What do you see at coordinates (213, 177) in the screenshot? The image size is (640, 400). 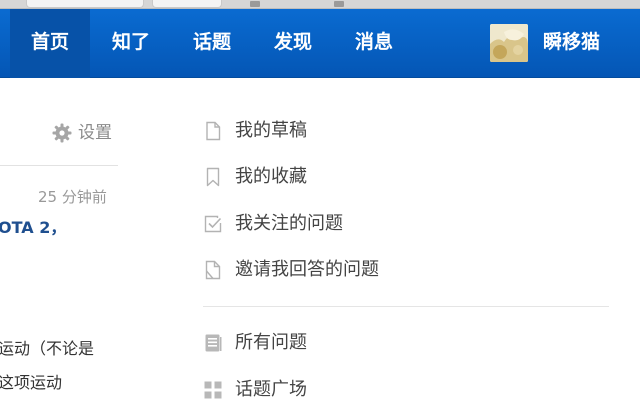 I see `bookmark-icon` at bounding box center [213, 177].